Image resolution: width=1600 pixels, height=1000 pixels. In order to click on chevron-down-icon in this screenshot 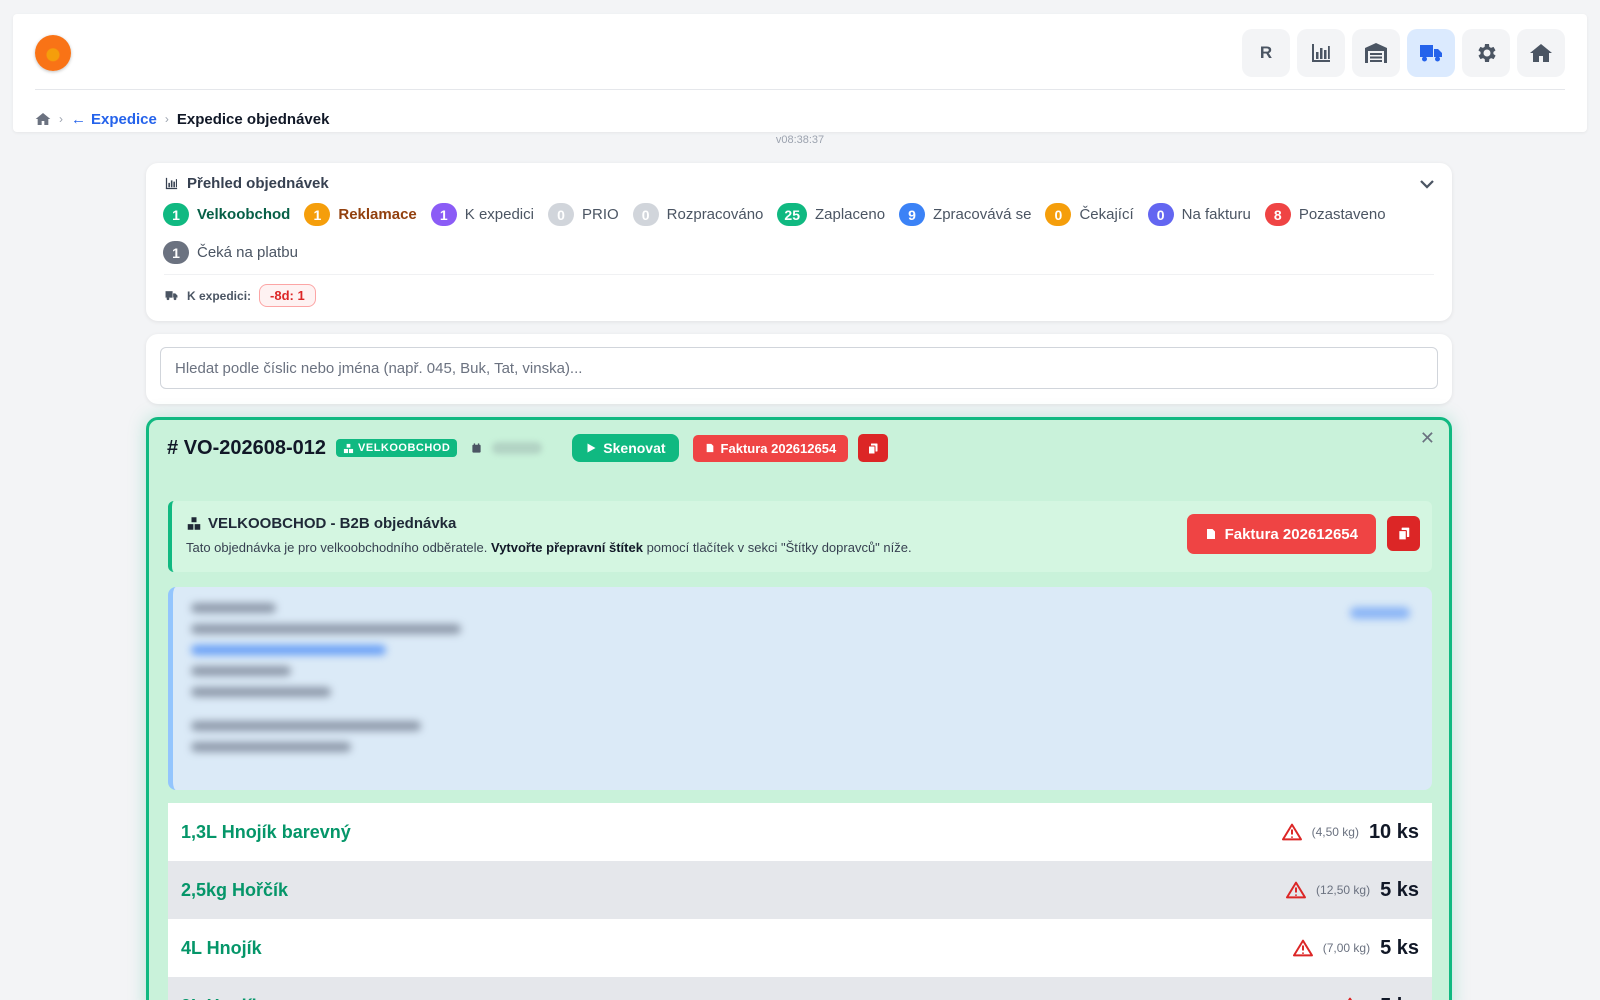, I will do `click(1427, 186)`.